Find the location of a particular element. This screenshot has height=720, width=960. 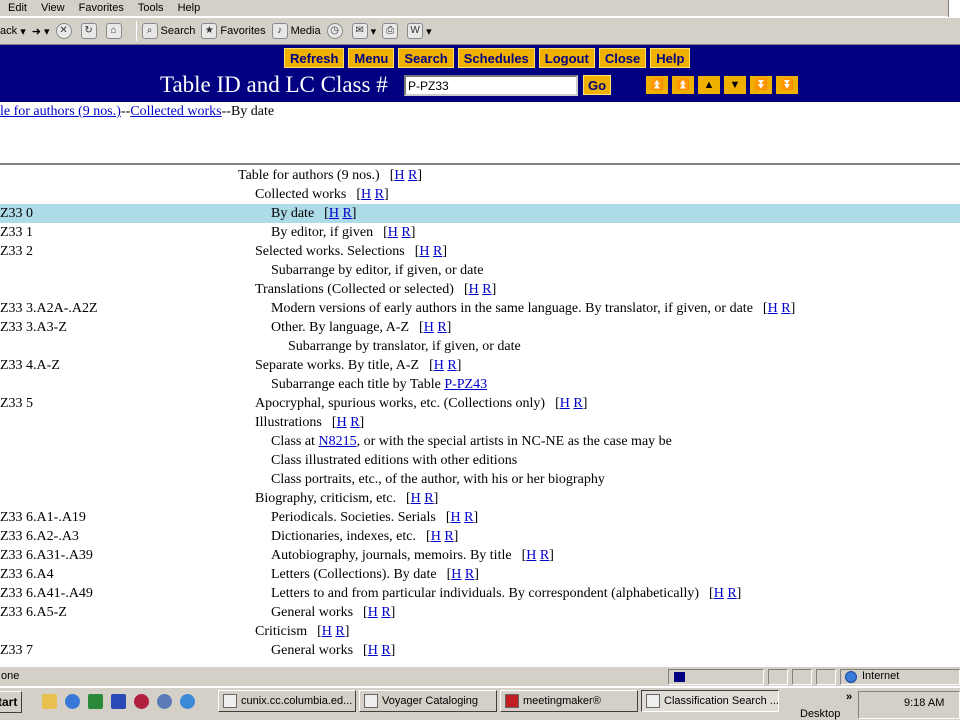

caption-link: N8215 is located at coordinates (337, 441).